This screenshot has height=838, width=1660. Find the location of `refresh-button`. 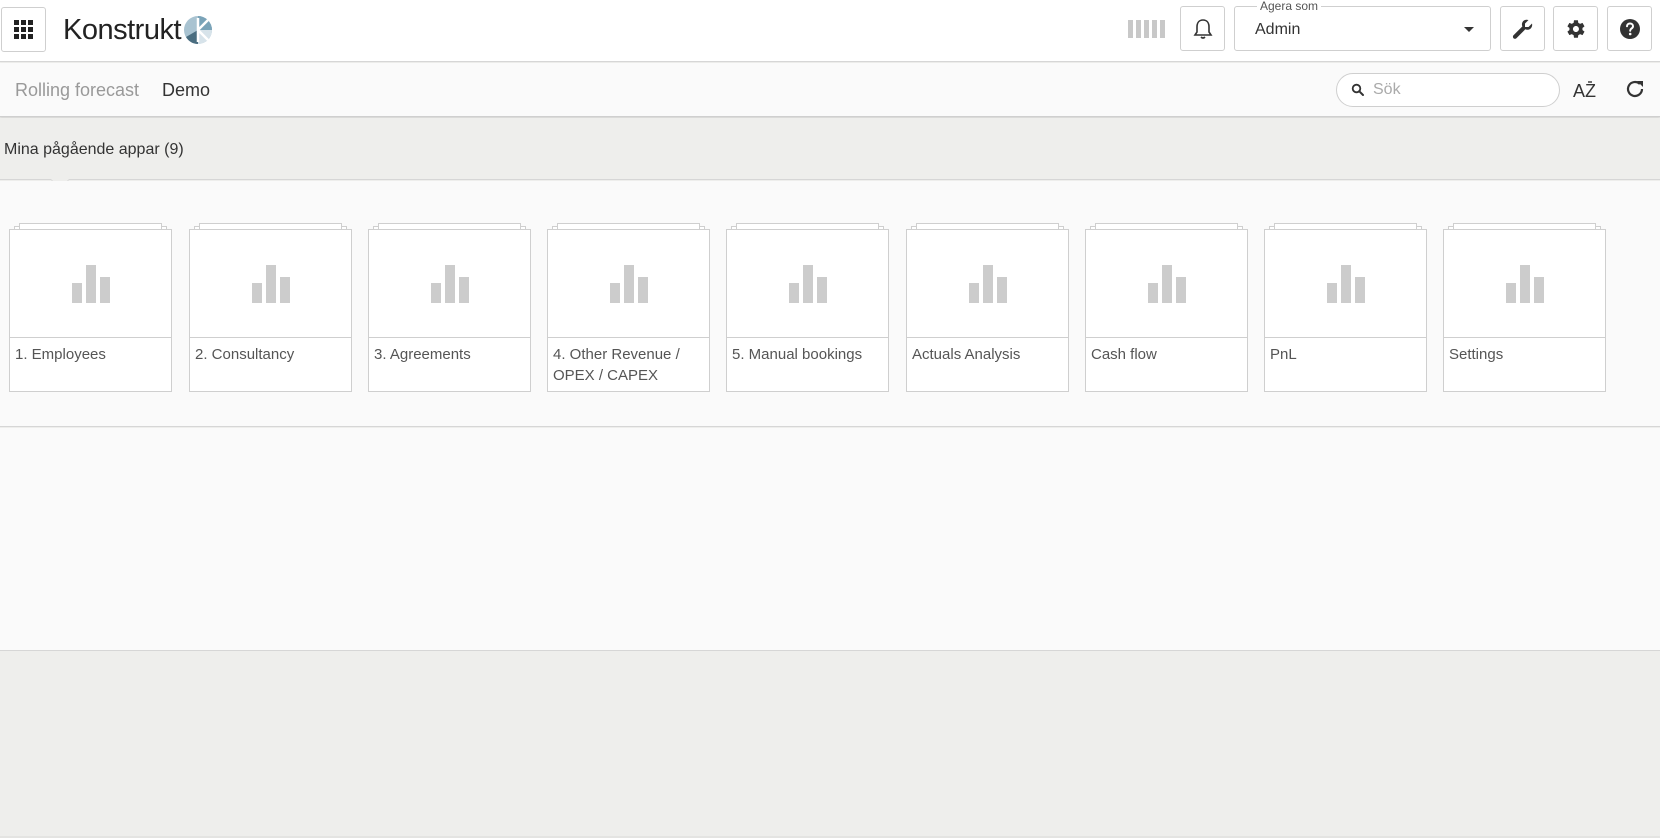

refresh-button is located at coordinates (1635, 89).